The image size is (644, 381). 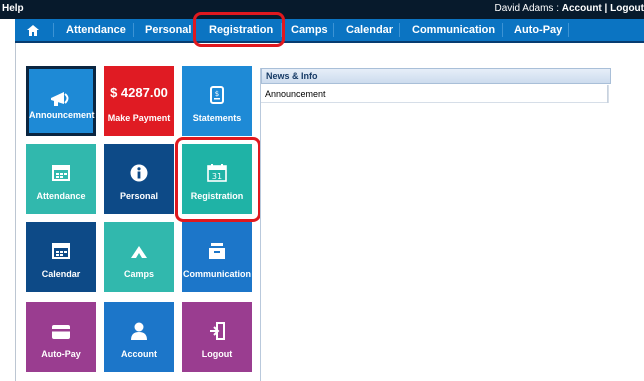 I want to click on tile-communication: Communication, so click(x=217, y=257).